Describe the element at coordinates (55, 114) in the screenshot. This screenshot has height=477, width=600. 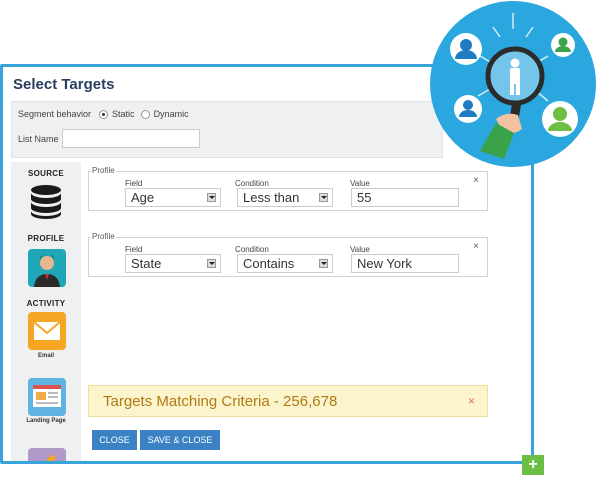
I see `segment-behavior-label: Segment behavior` at that location.